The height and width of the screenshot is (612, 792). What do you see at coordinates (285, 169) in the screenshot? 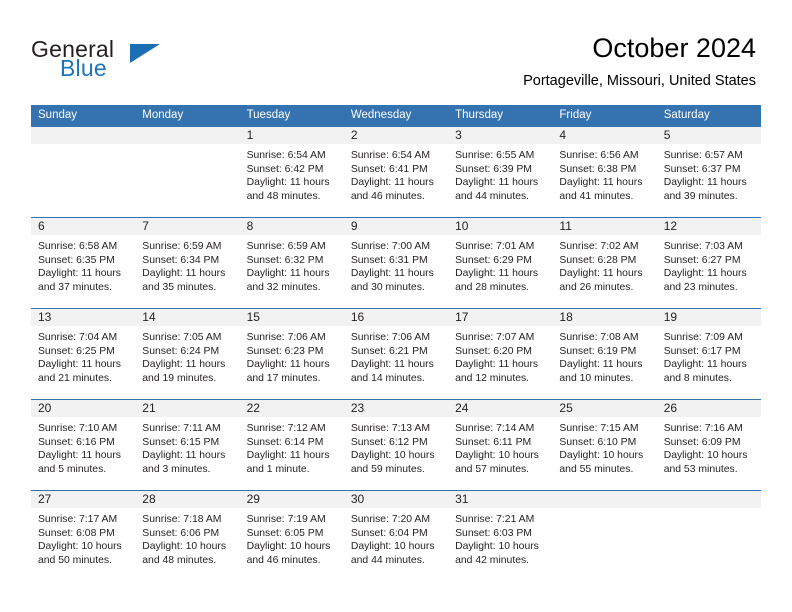
I see `day-detail-line: Sunset: 6:42 PM` at bounding box center [285, 169].